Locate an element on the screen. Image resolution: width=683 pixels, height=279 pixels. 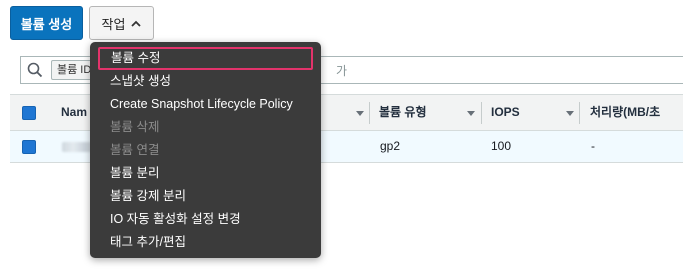
search-icon is located at coordinates (35, 70).